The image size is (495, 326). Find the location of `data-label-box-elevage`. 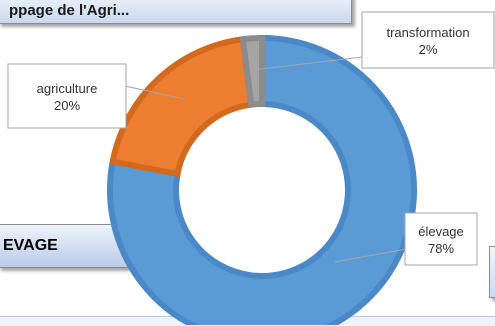

data-label-box-elevage is located at coordinates (441, 239).